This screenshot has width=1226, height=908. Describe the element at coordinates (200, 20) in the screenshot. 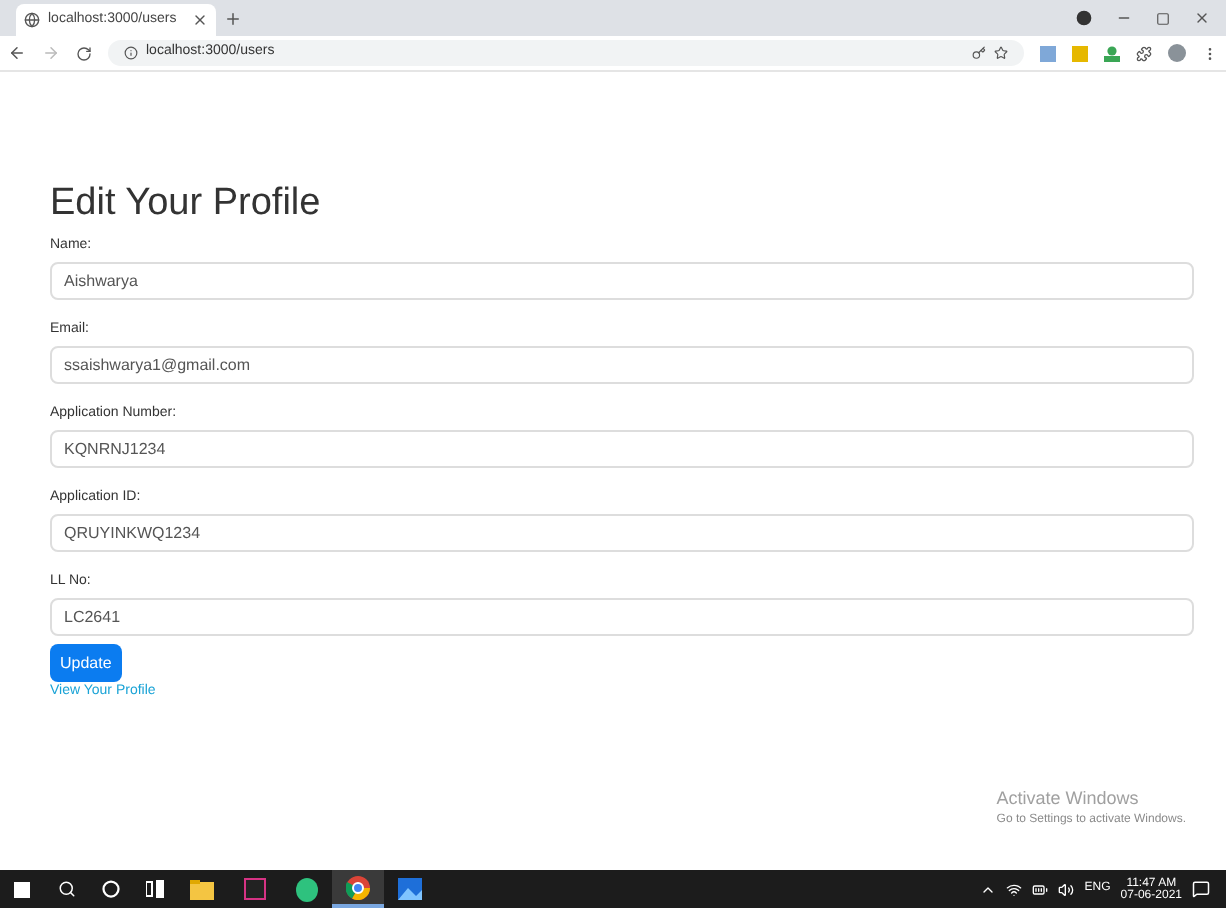

I see `close-icon` at that location.